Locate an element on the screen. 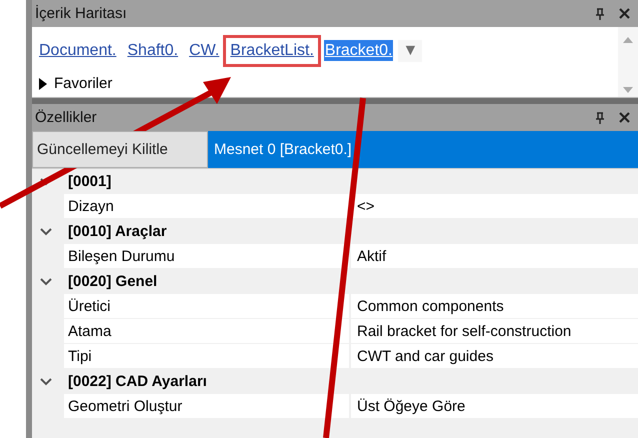 This screenshot has width=638, height=438. breadcrumb-link: BracketList. is located at coordinates (272, 50).